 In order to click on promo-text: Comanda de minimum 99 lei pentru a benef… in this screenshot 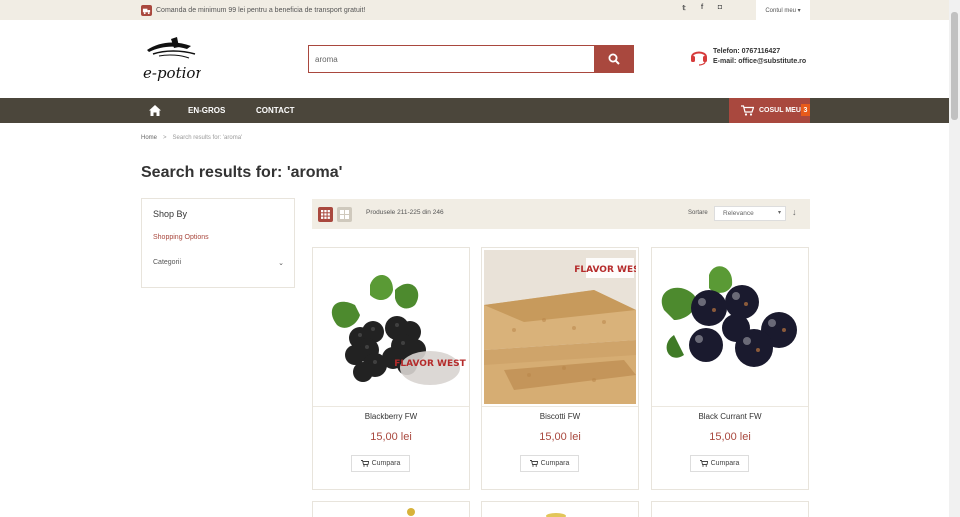, I will do `click(261, 10)`.